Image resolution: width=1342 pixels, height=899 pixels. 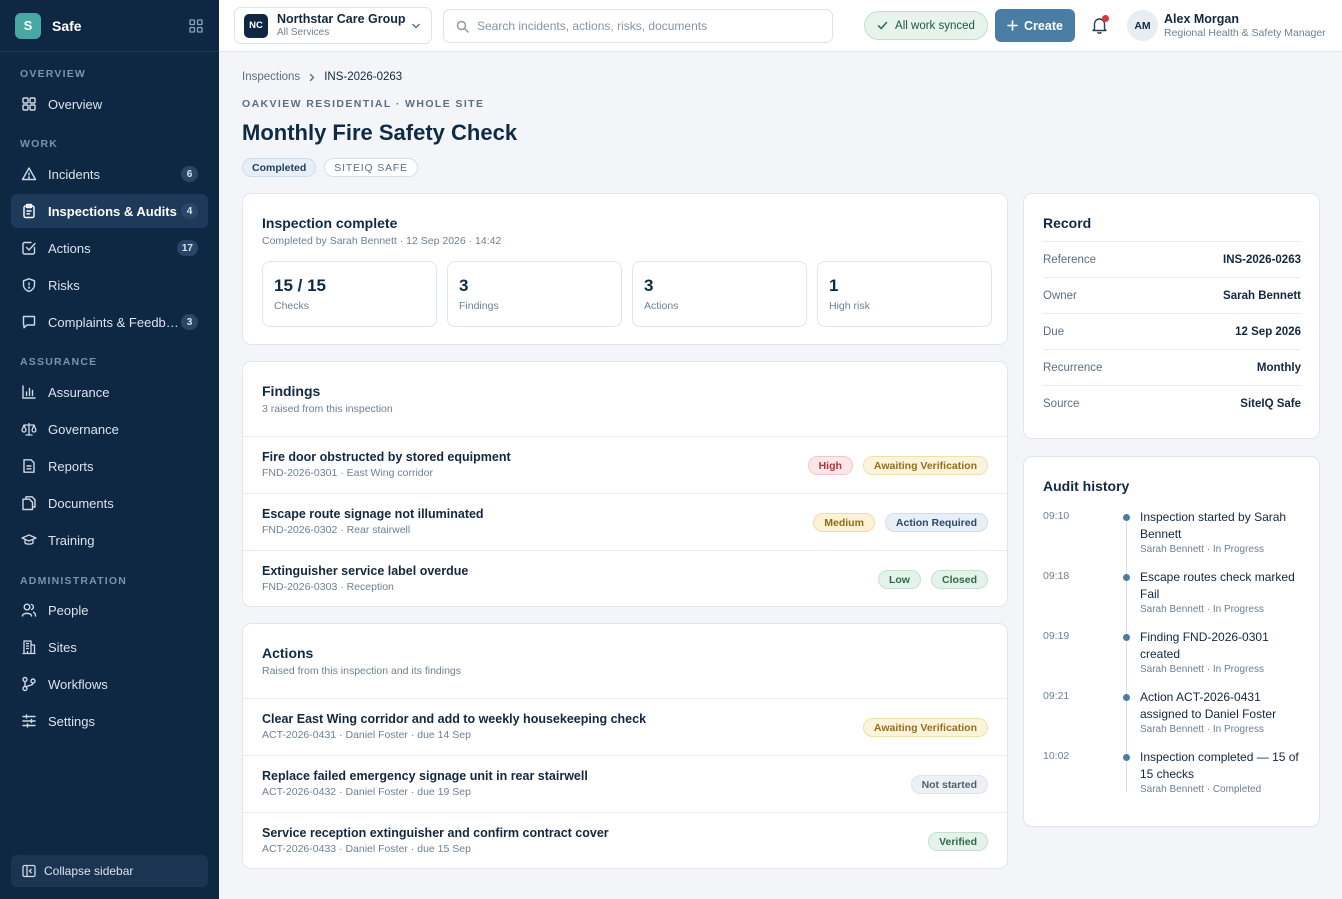 What do you see at coordinates (1056, 636) in the screenshot?
I see `event-time: 09:19` at bounding box center [1056, 636].